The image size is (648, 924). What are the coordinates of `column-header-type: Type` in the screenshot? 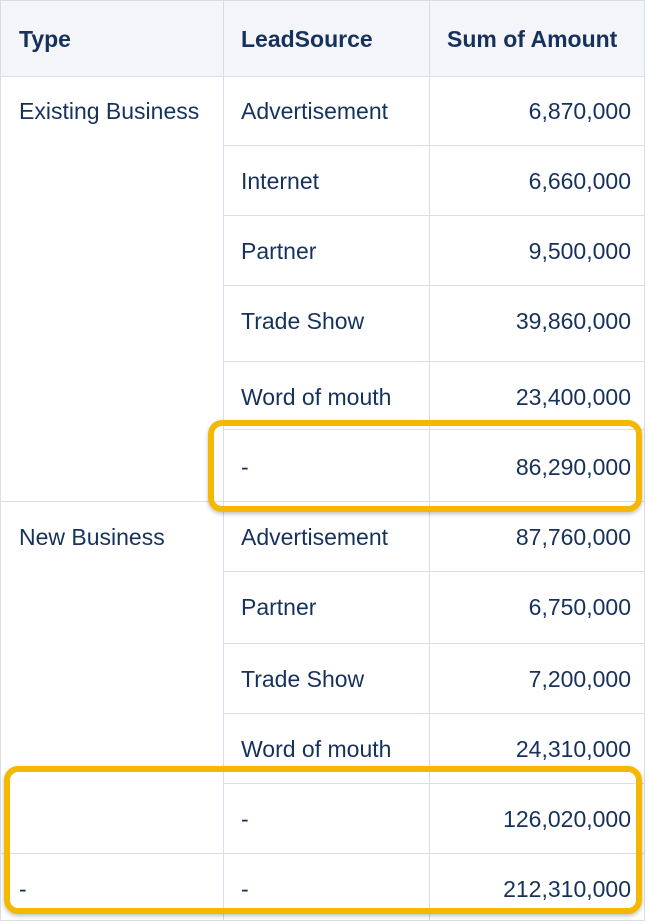 It's located at (45, 38).